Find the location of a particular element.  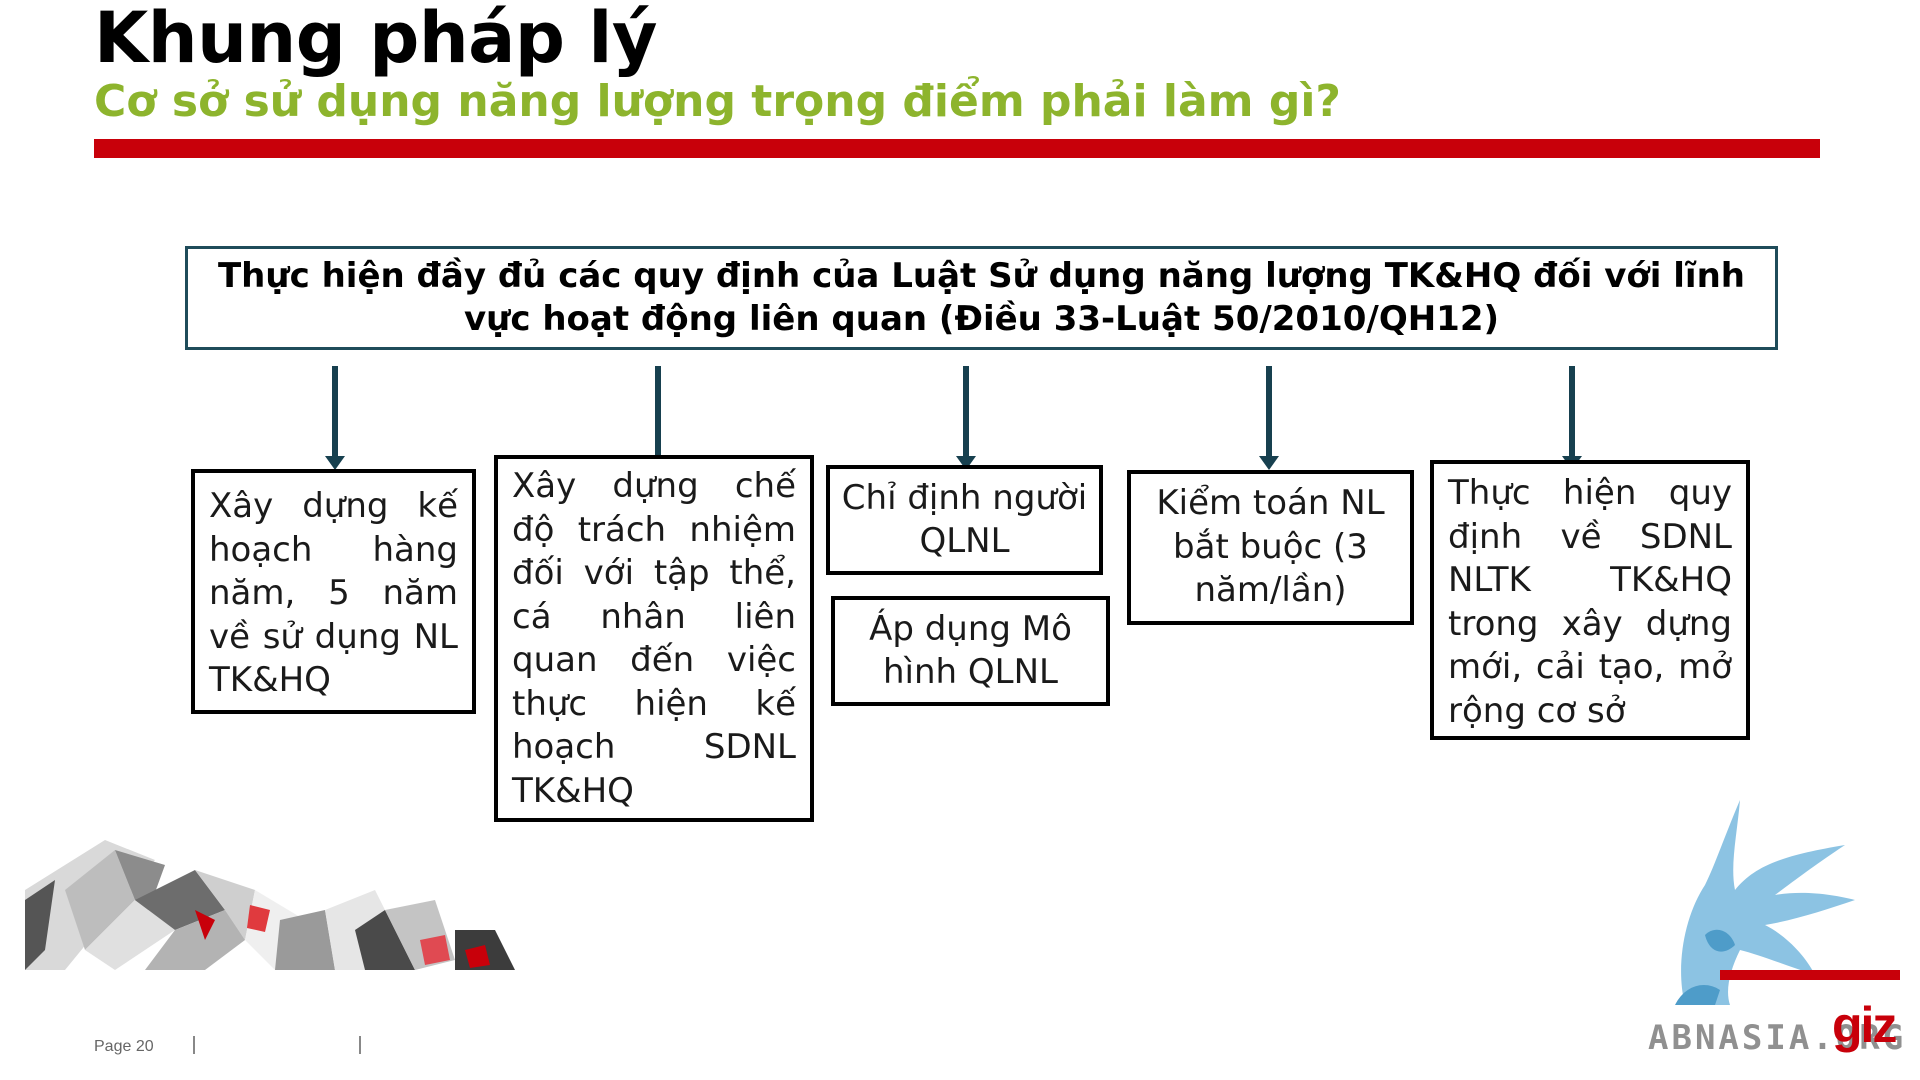

box-mandatory-audit: Kiểm toán NL bắt buộc (3 năm/lần) is located at coordinates (1270, 547).